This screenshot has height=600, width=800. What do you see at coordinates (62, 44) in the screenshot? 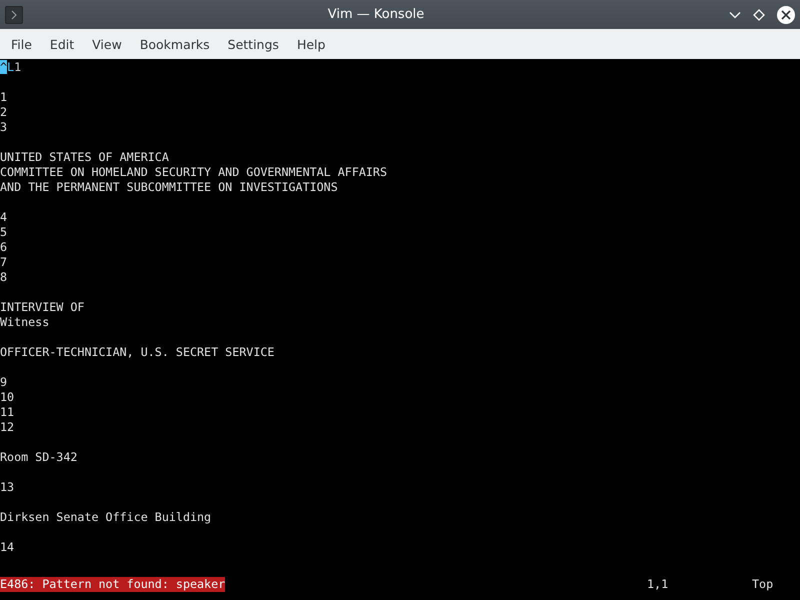
I see `menu-item: Edit` at bounding box center [62, 44].